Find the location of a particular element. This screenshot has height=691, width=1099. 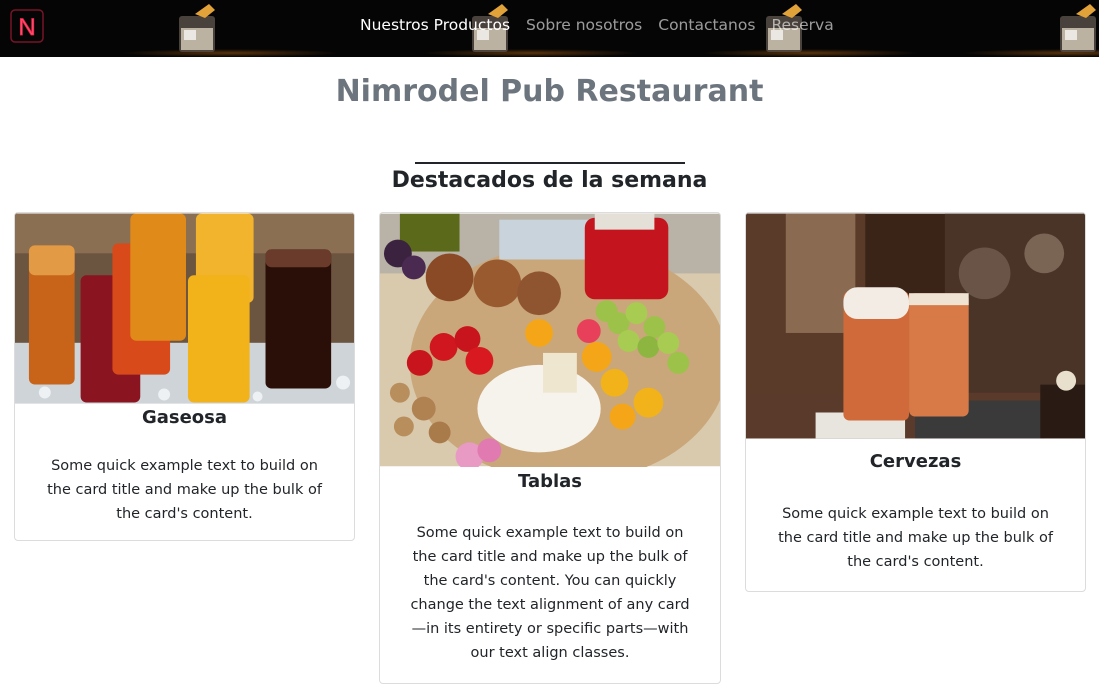

soft-drinks-photo is located at coordinates (184, 308).